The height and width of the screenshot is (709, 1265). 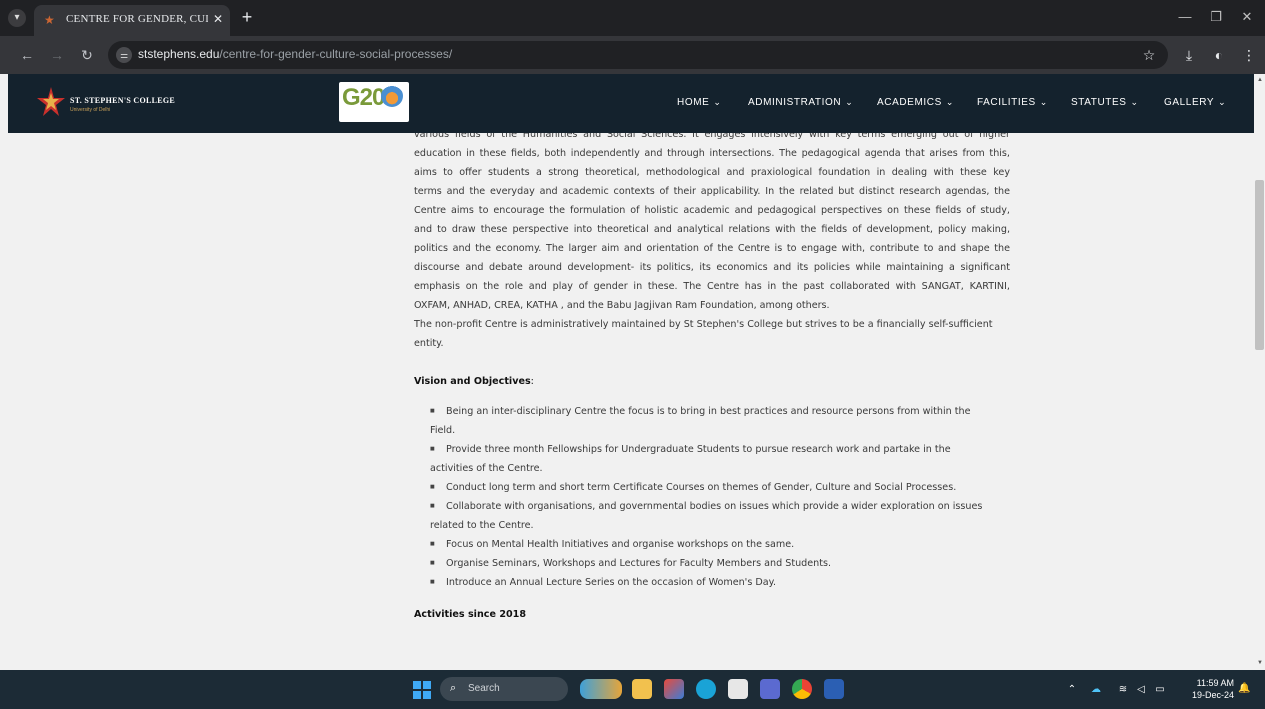 What do you see at coordinates (1209, 689) in the screenshot?
I see `system-clock: 11:59 AM 19-Dec-24` at bounding box center [1209, 689].